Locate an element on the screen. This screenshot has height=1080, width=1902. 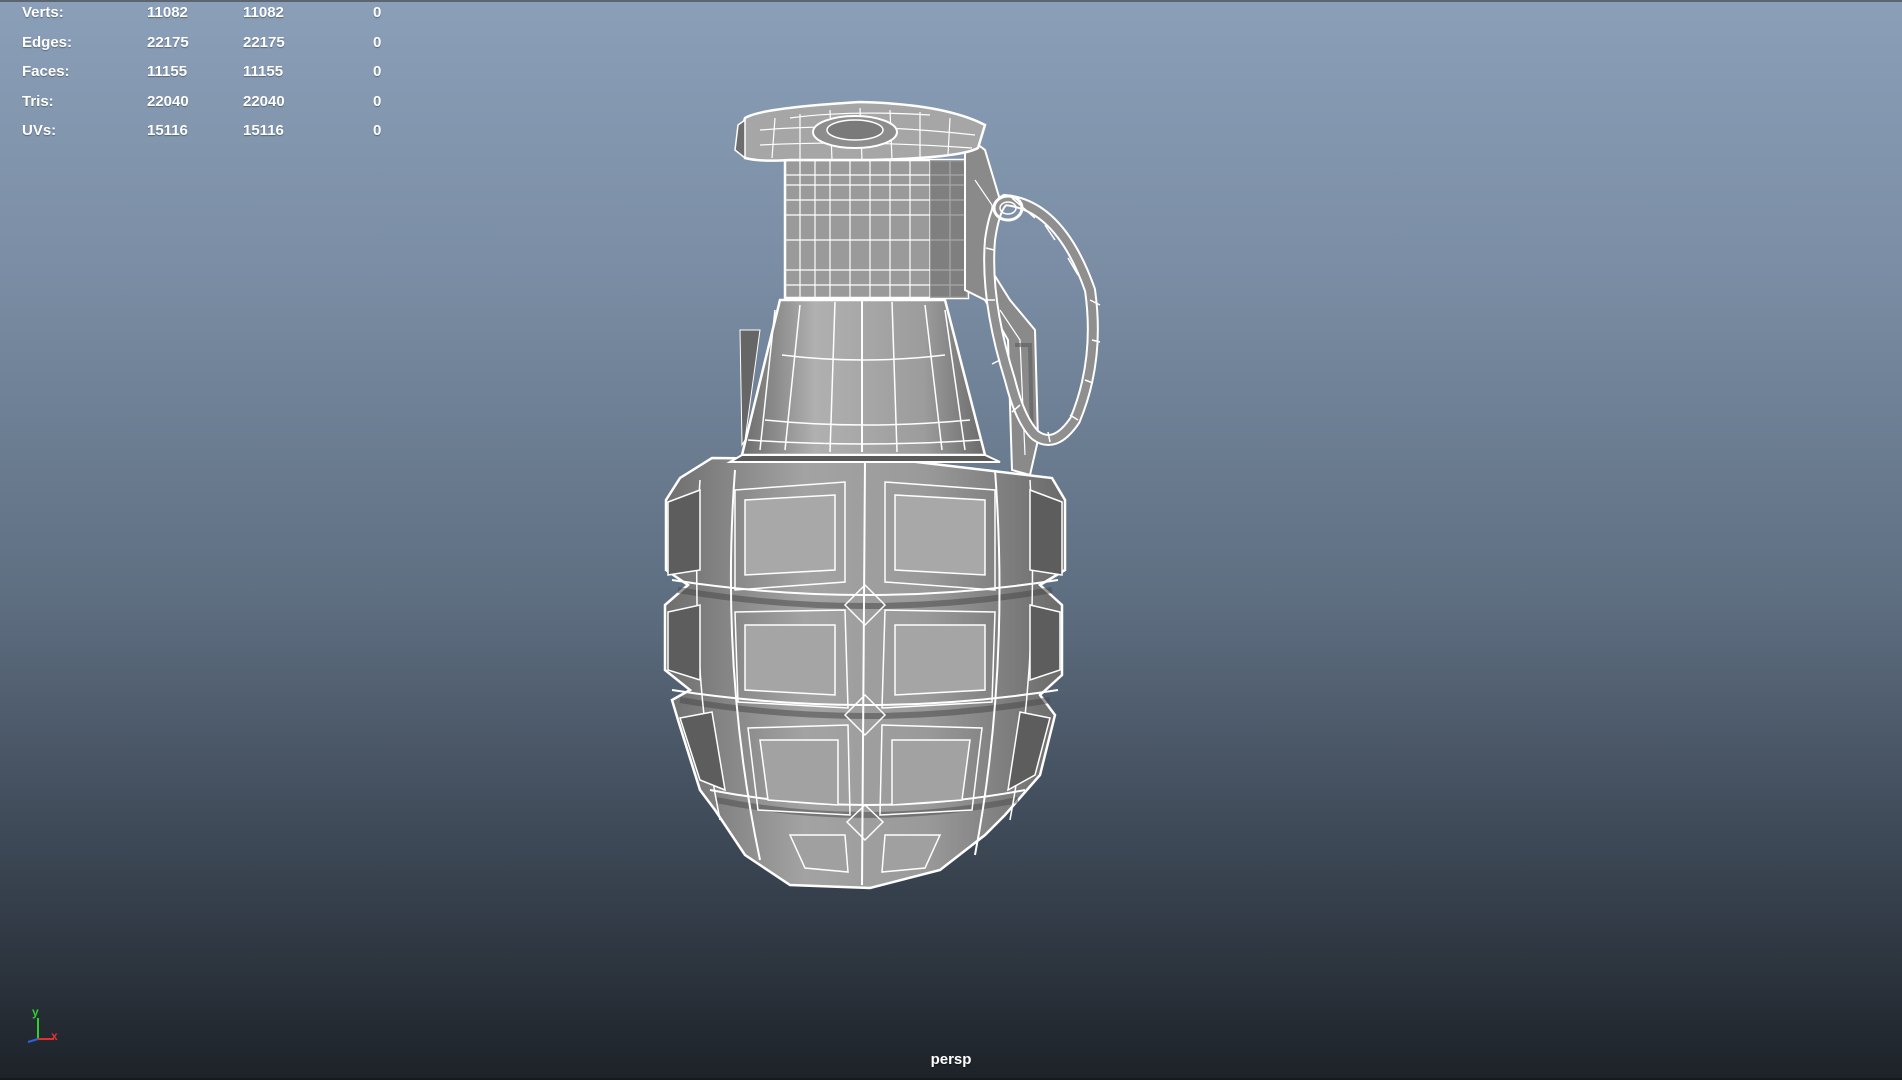
axis-gizmo: y x is located at coordinates (40, 1024).